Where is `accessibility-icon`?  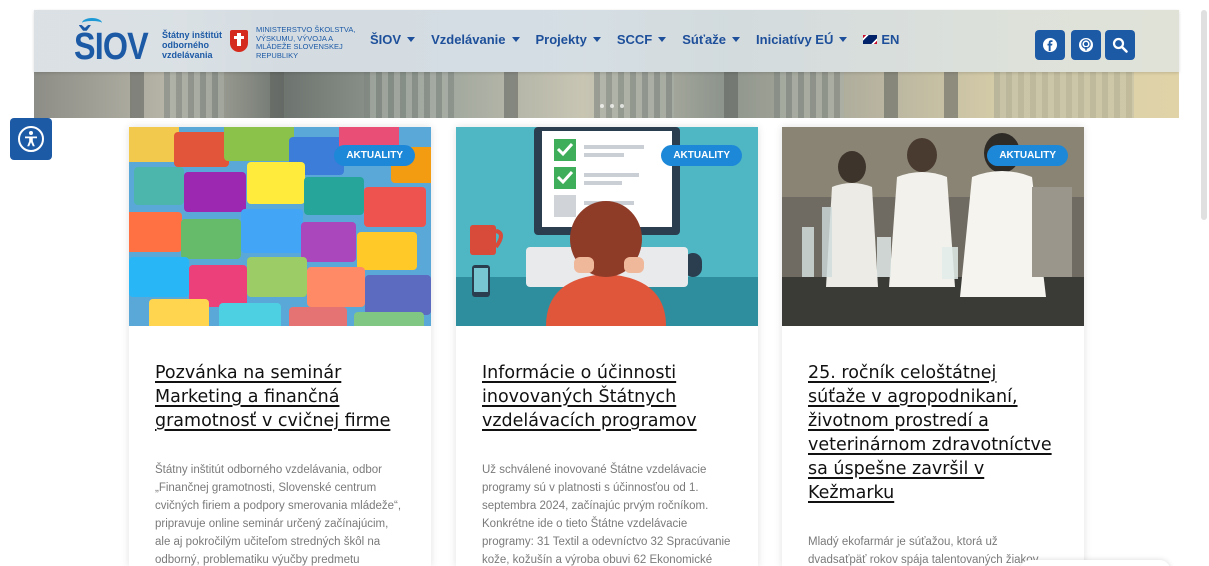 accessibility-icon is located at coordinates (31, 139).